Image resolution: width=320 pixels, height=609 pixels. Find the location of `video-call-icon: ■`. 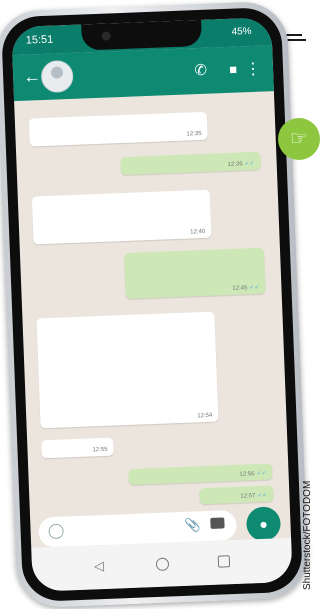

video-call-icon: ■ is located at coordinates (233, 69).